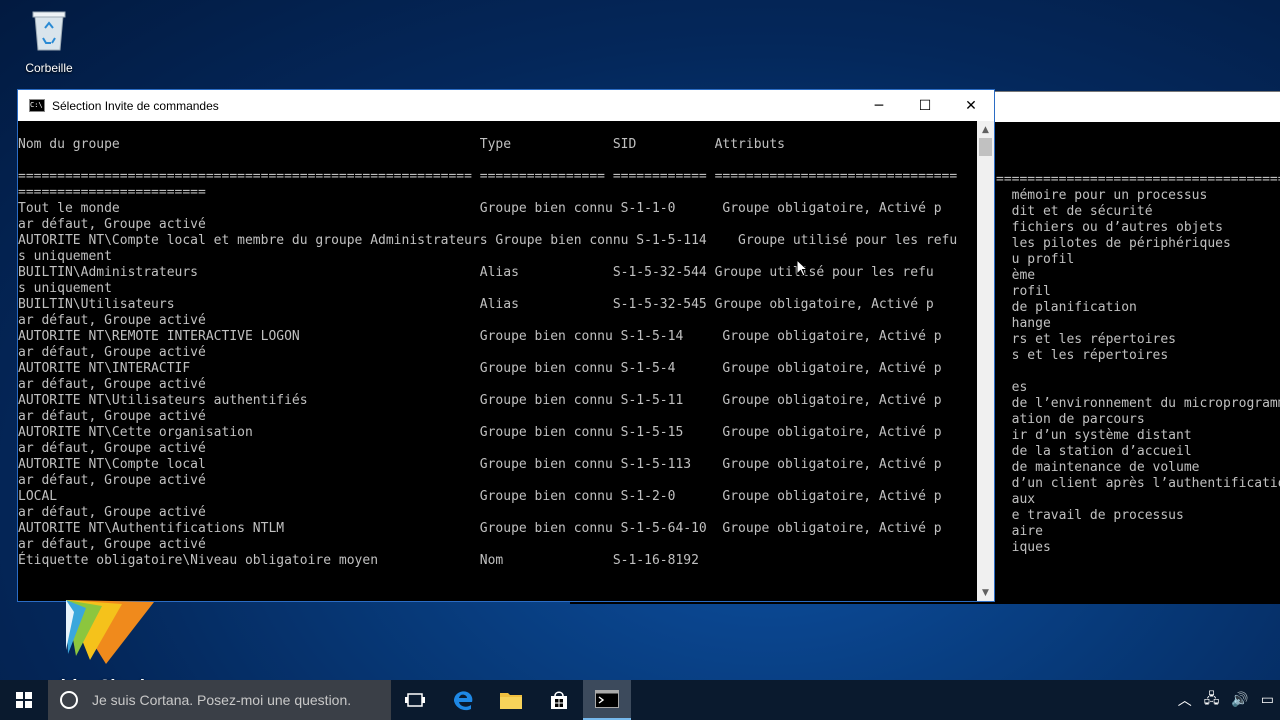  Describe the element at coordinates (135, 105) in the screenshot. I see `window-title: Sélection Invite de commandes` at that location.